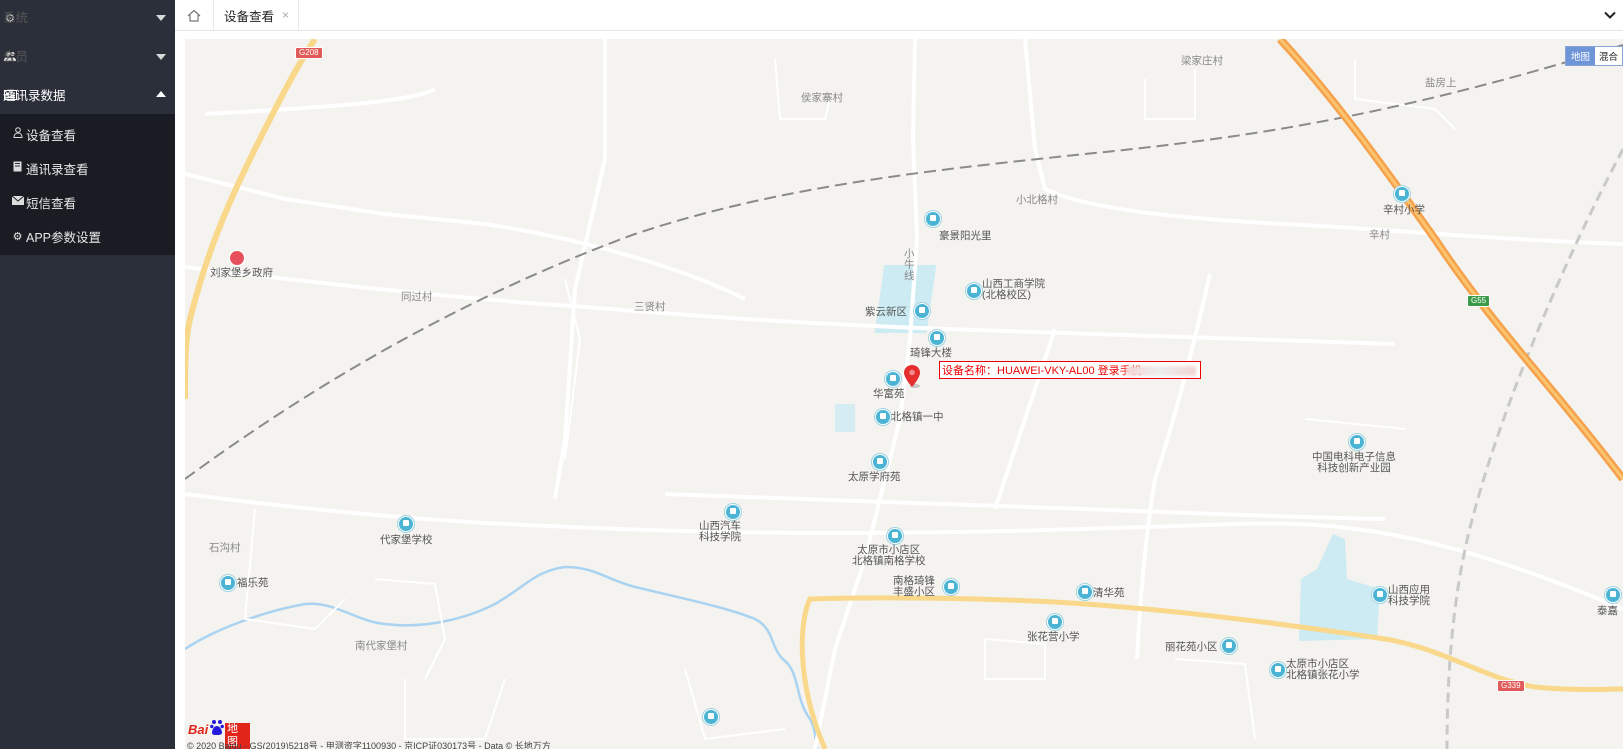 Image resolution: width=1623 pixels, height=749 pixels. I want to click on device-info-label: 设备名称：HUAWEI-VKY-AL00 登录手机:, so click(1070, 370).